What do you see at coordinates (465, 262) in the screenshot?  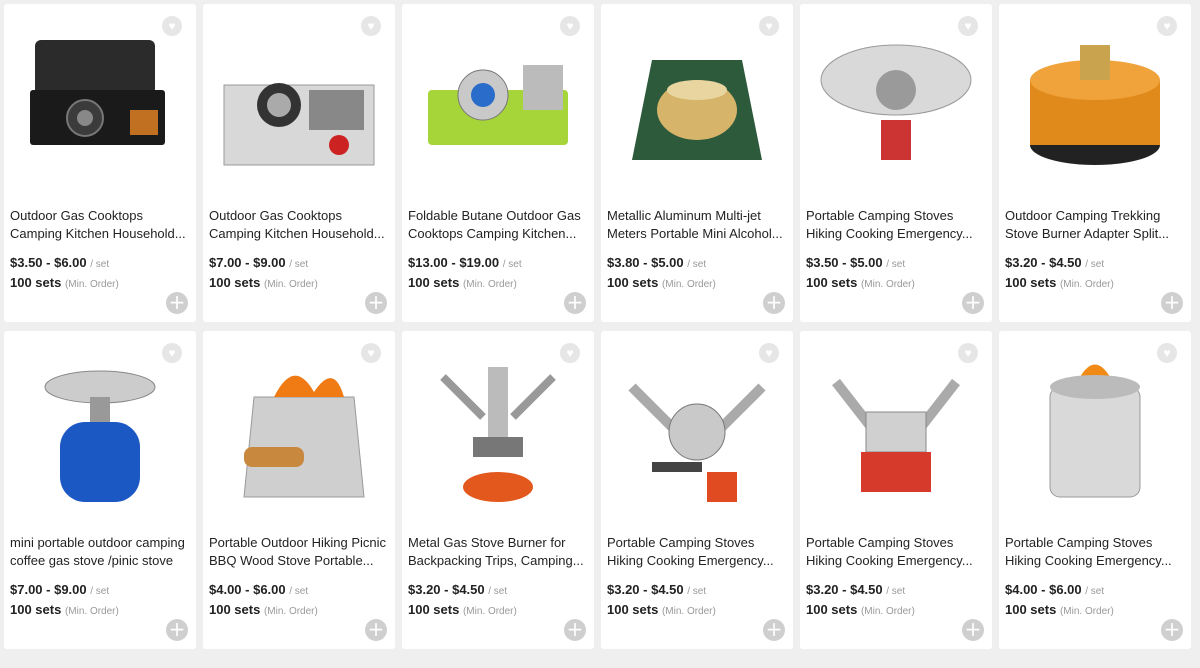 I see `product-price: $13.00 - $19.00 / set` at bounding box center [465, 262].